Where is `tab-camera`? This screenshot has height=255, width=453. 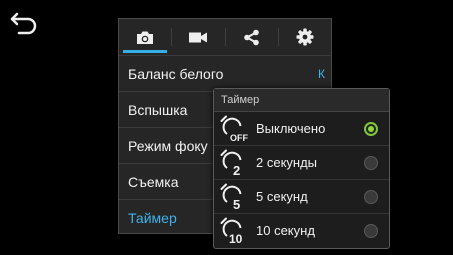
tab-camera is located at coordinates (145, 37).